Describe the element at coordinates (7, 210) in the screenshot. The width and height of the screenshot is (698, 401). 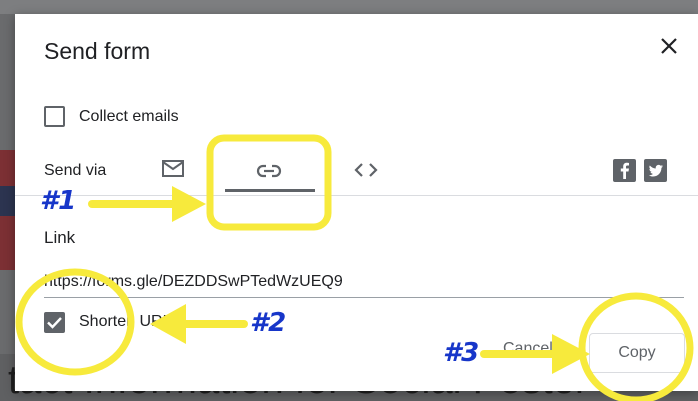
I see `background-flag-image` at that location.